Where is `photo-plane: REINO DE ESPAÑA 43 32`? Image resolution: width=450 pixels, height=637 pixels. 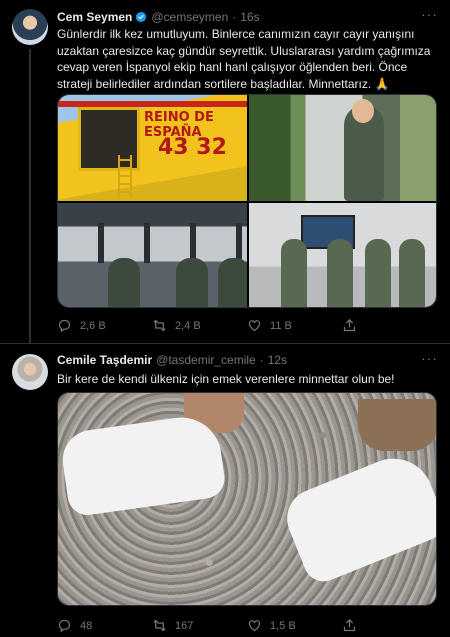
photo-plane: REINO DE ESPAÑA 43 32 is located at coordinates (152, 148).